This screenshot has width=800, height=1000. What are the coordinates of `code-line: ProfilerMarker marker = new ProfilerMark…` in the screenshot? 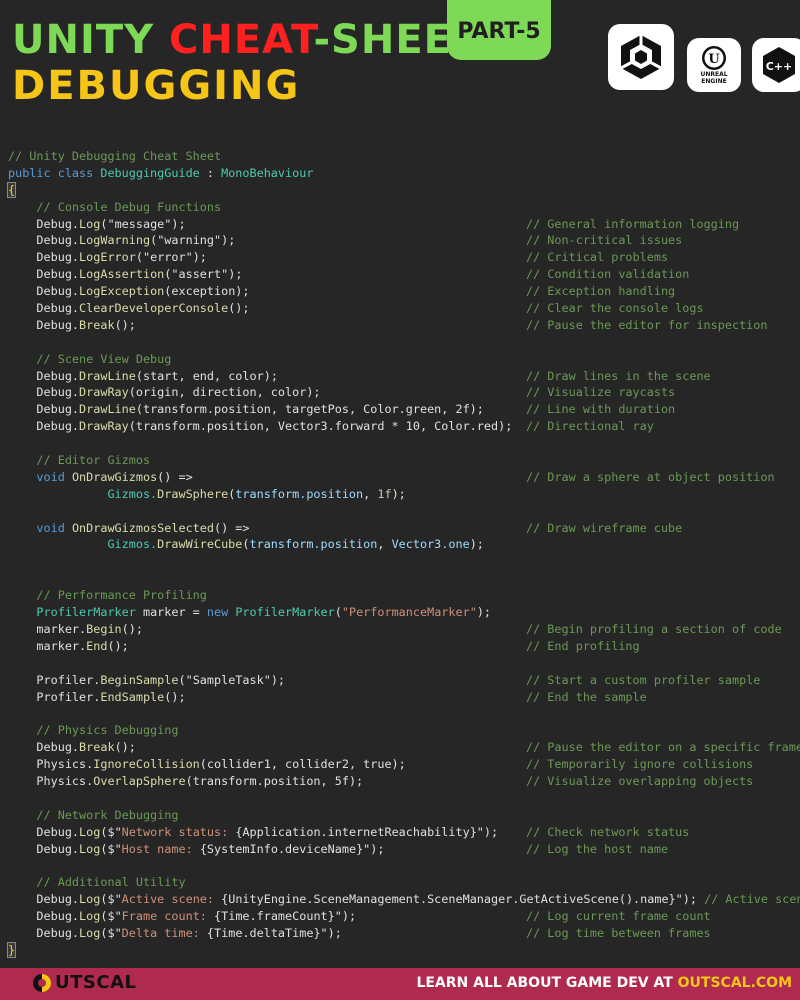 It's located at (404, 612).